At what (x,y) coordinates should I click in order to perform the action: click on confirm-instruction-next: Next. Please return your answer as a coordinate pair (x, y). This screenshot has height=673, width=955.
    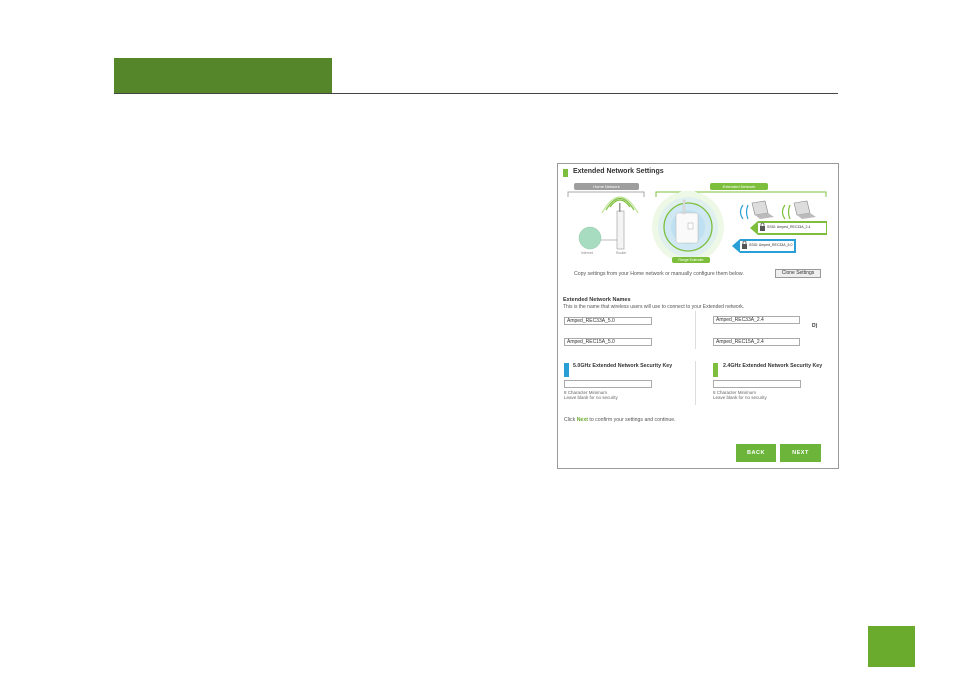
    Looking at the image, I should click on (582, 420).